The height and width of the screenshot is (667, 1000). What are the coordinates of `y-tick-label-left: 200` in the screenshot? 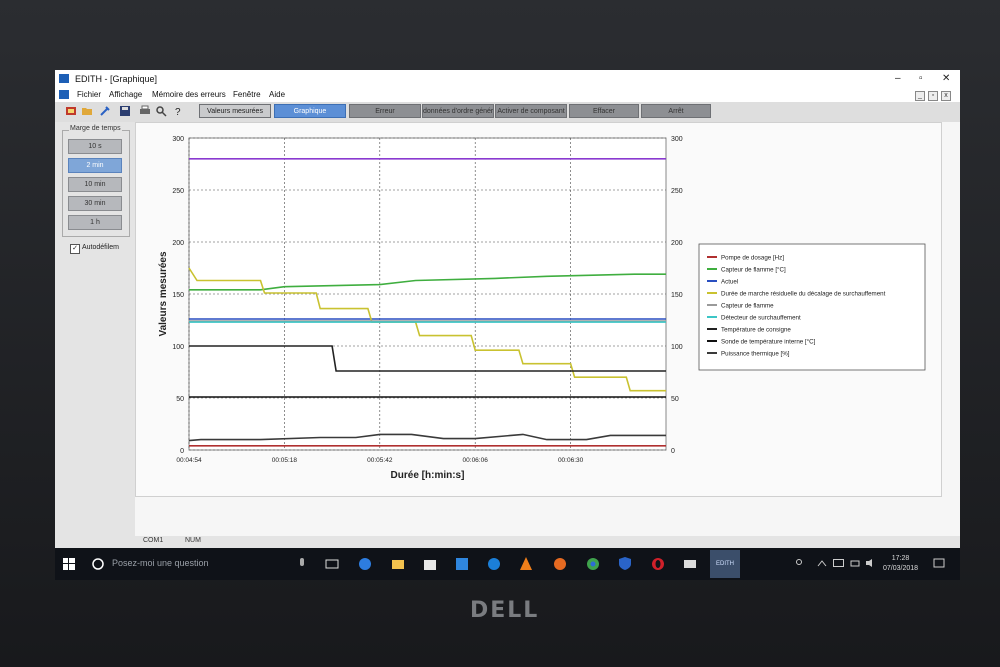 It's located at (178, 243).